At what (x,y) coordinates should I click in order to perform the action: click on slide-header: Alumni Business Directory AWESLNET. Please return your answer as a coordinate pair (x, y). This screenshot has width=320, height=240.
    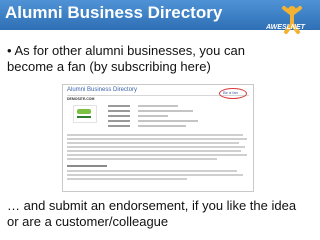
    Looking at the image, I should click on (160, 17).